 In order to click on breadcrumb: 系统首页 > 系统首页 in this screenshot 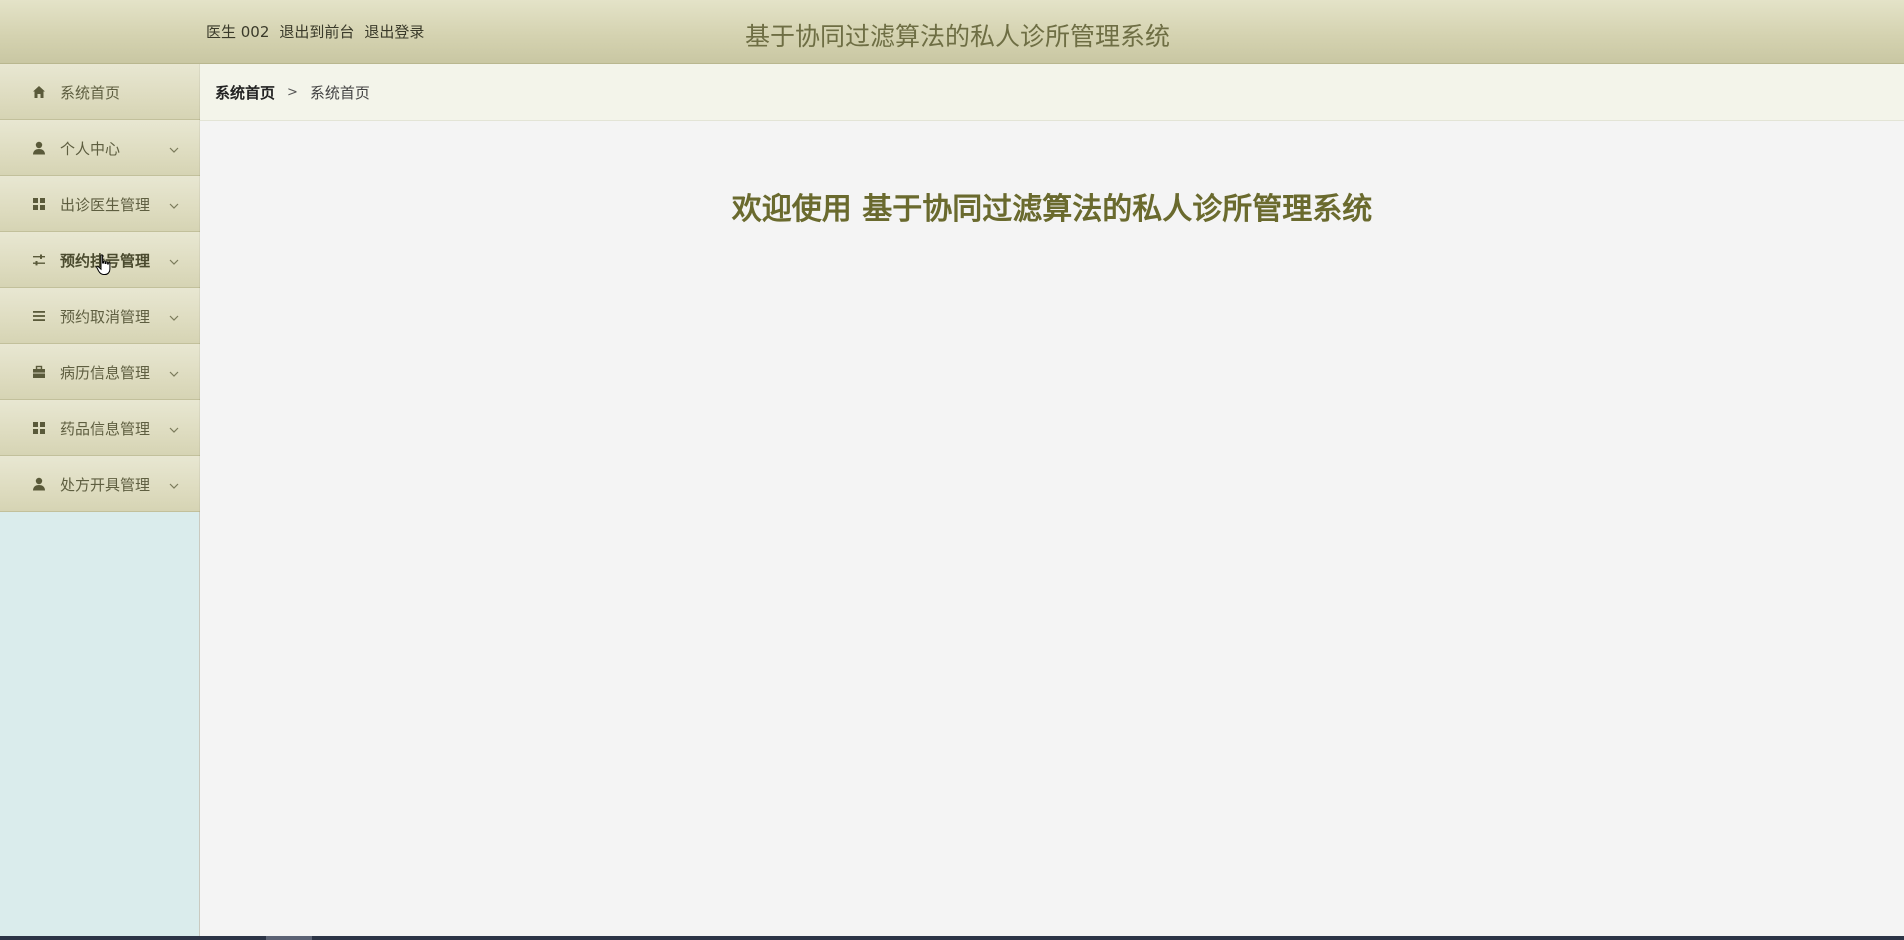, I will do `click(1052, 92)`.